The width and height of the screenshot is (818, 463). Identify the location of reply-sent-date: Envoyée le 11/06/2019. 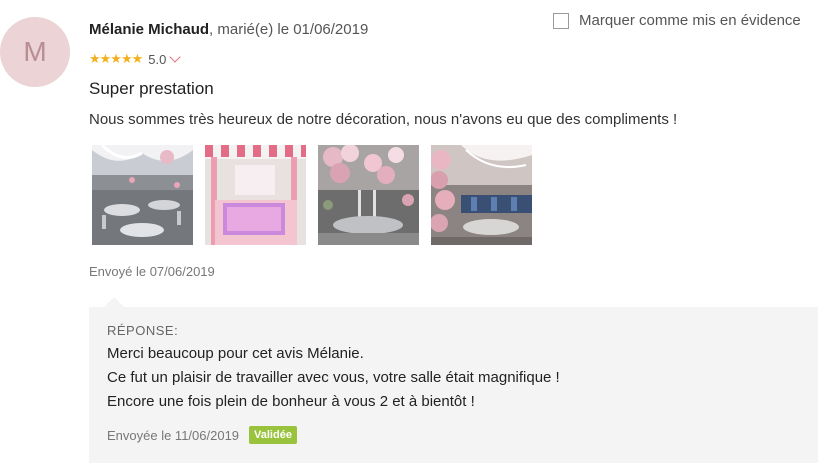
(173, 435).